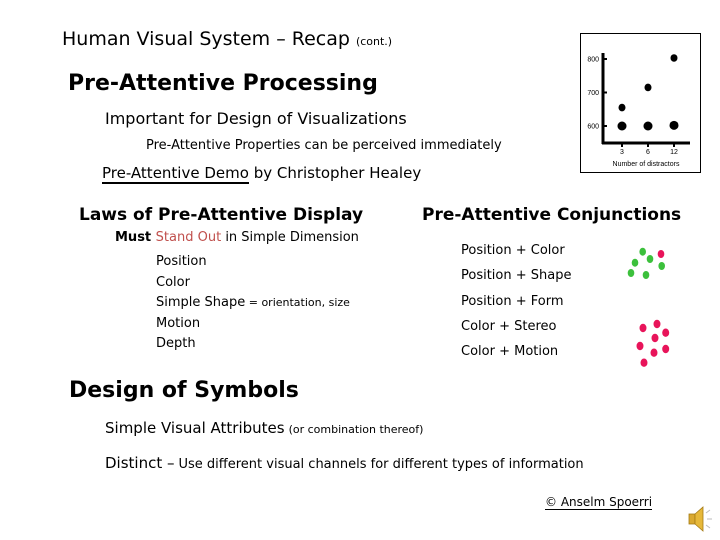 The image size is (720, 540). I want to click on distinct-label: Distinct –, so click(140, 463).